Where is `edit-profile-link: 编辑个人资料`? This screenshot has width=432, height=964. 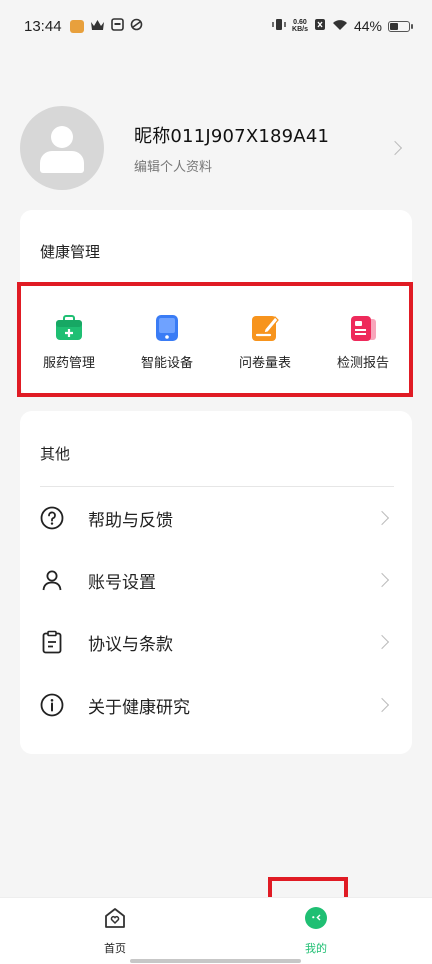
edit-profile-link: 编辑个人资料 is located at coordinates (231, 165).